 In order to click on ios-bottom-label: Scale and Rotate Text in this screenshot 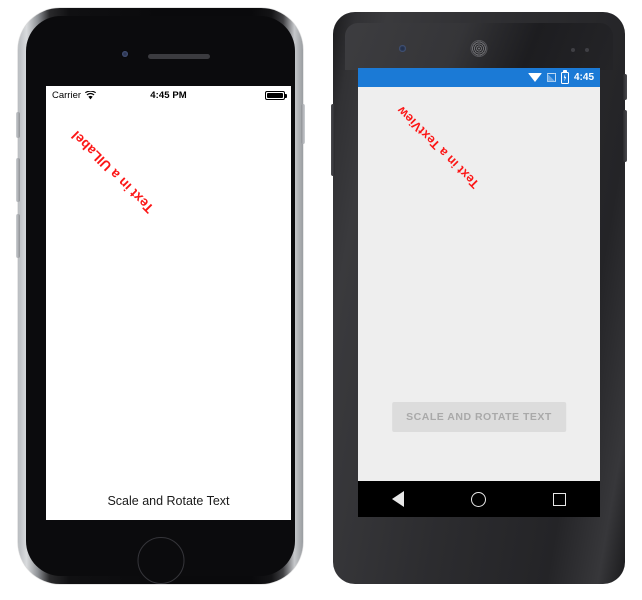, I will do `click(168, 501)`.